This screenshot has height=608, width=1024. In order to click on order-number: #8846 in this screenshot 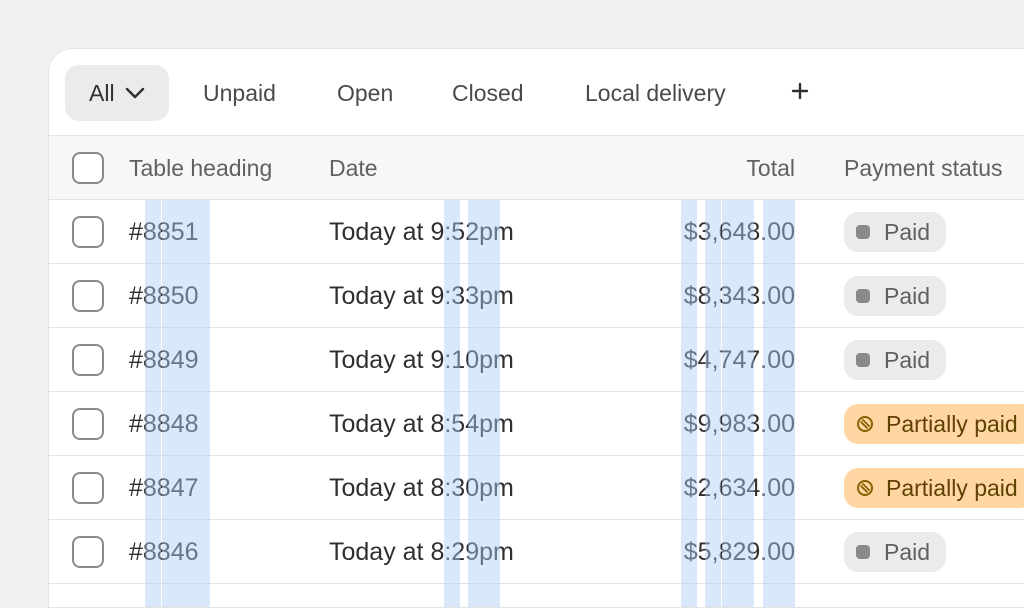, I will do `click(164, 552)`.